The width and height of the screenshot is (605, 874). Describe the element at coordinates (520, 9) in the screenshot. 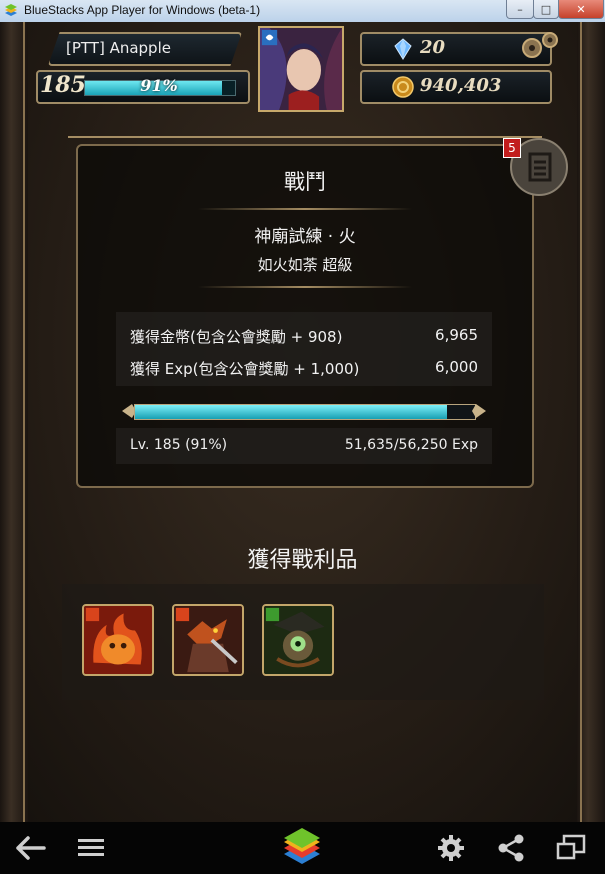

I see `minimize-button: –` at that location.